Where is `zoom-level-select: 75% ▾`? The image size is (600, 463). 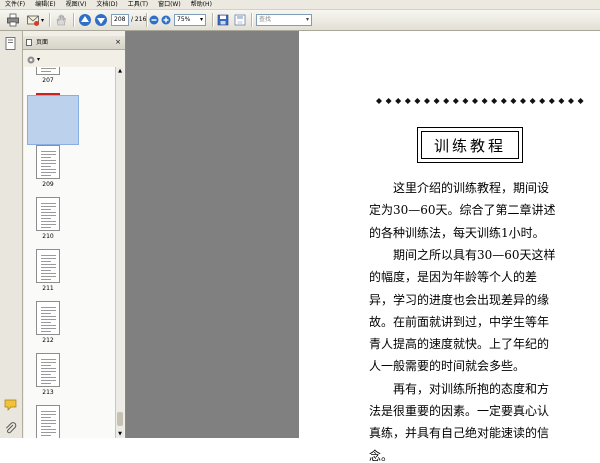
zoom-level-select: 75% ▾ is located at coordinates (190, 20).